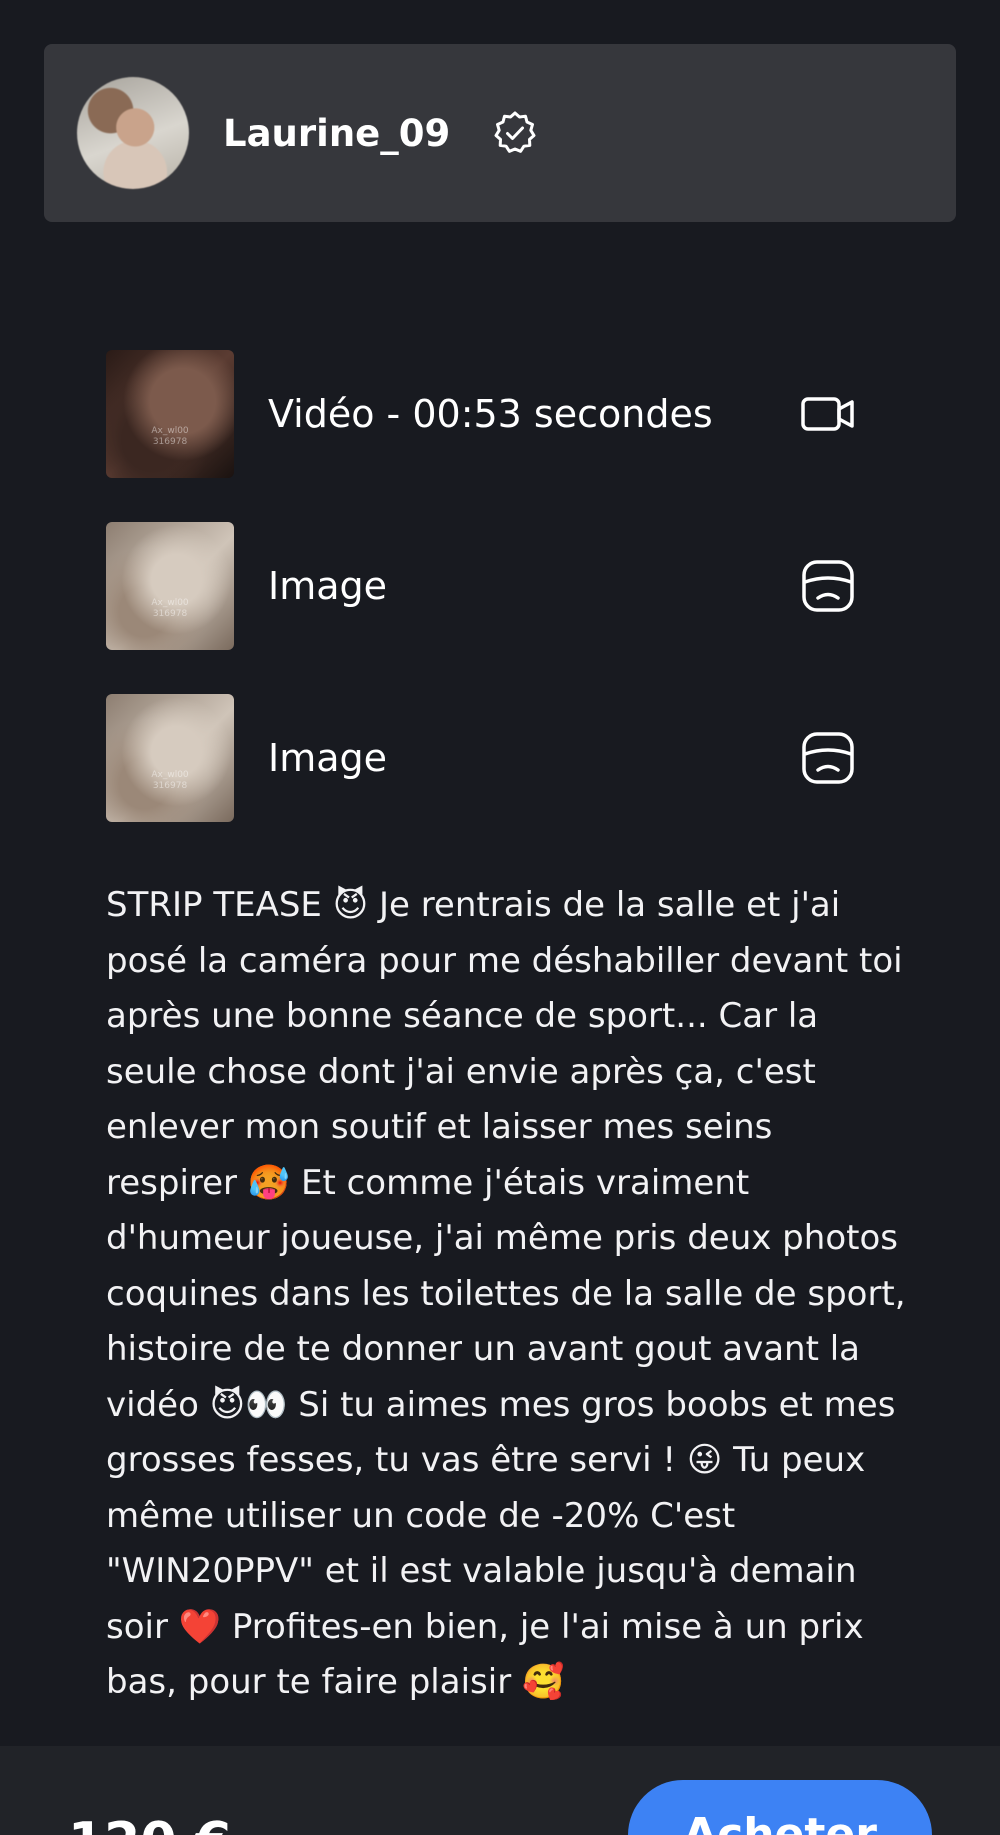 Image resolution: width=1000 pixels, height=1835 pixels. Describe the element at coordinates (336, 133) in the screenshot. I see `creator-username: Laurine_09` at that location.